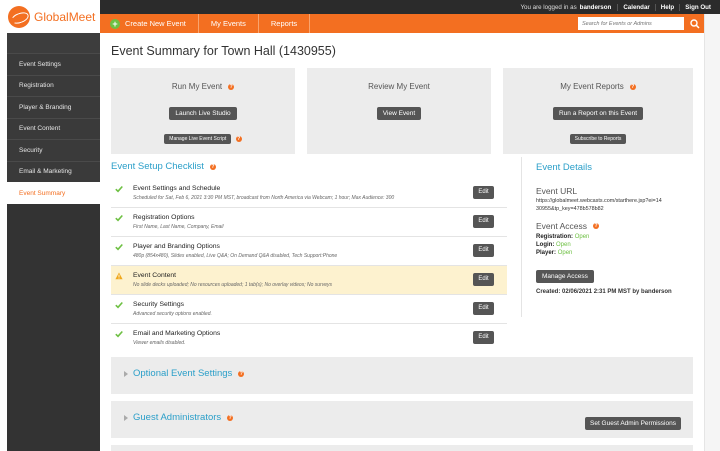 This screenshot has width=720, height=451. What do you see at coordinates (633, 423) in the screenshot?
I see `set-guest-admin-permissions-button: Set Guest Admin Permissions` at bounding box center [633, 423].